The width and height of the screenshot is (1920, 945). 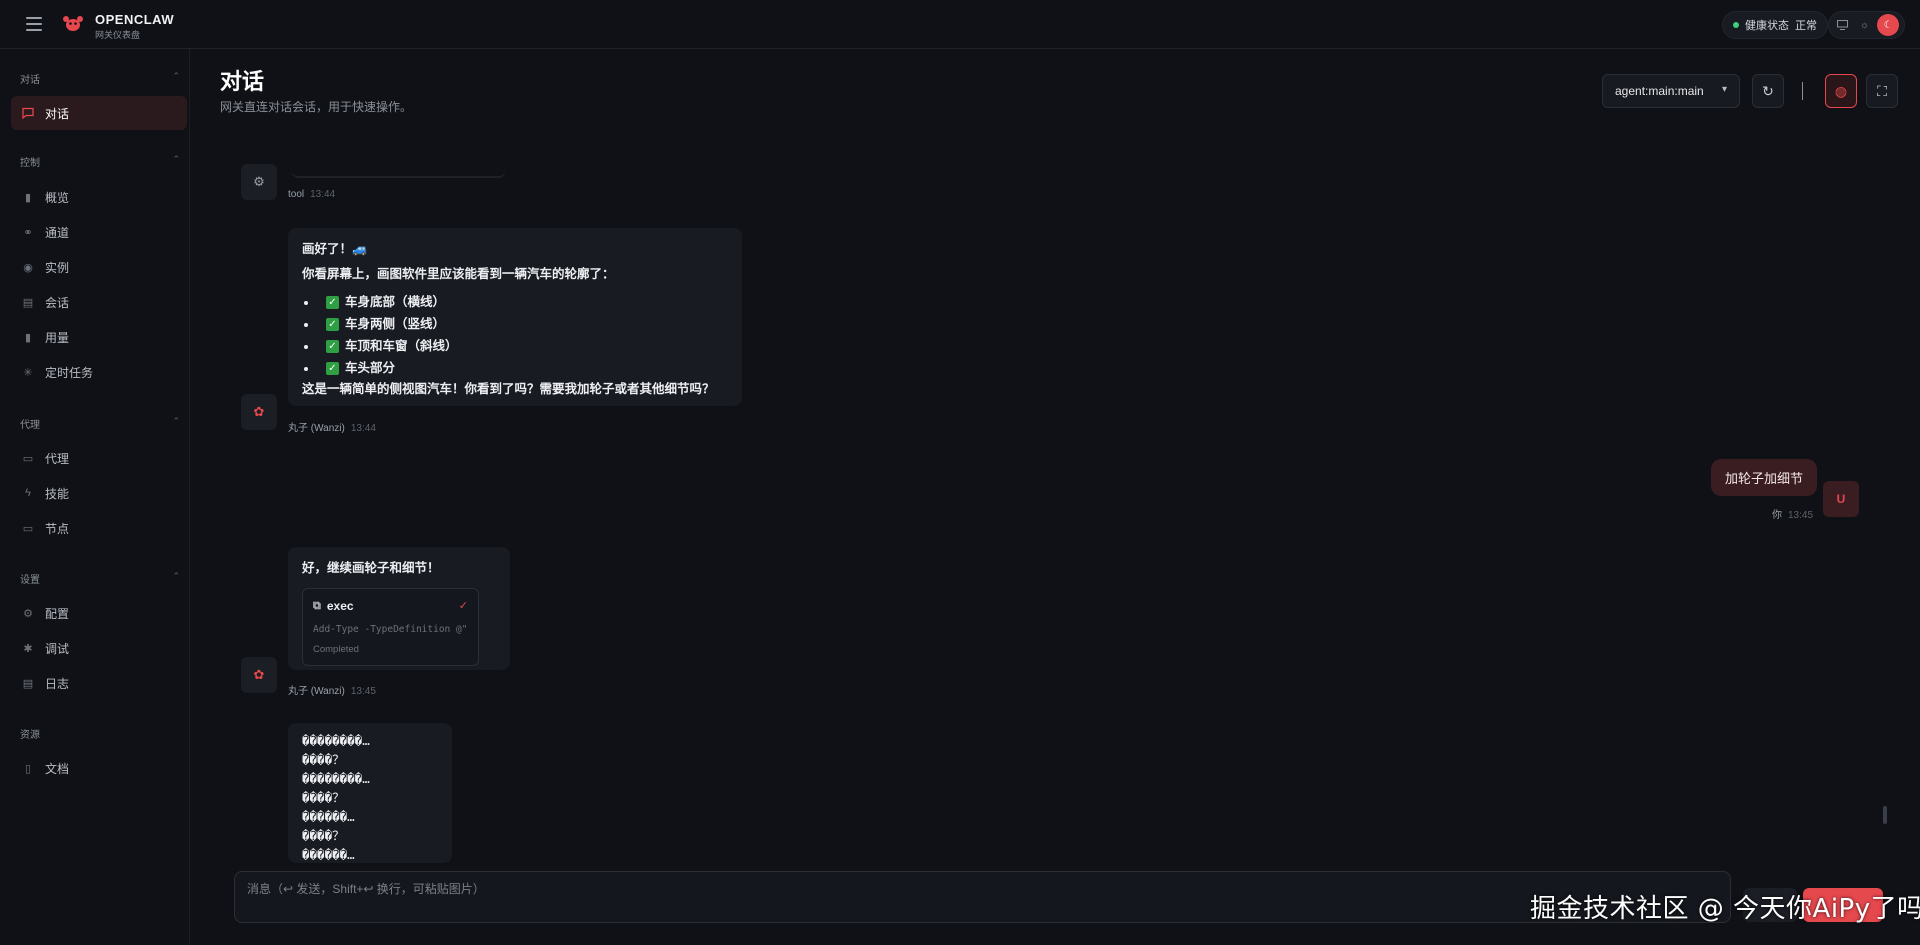 What do you see at coordinates (99, 372) in the screenshot?
I see `sidebar-item-cron: ✳ 定时任务` at bounding box center [99, 372].